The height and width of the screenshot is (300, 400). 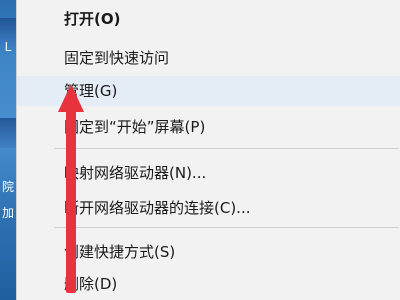 I want to click on desktop-icon-label-fragment: 院, so click(x=7, y=187).